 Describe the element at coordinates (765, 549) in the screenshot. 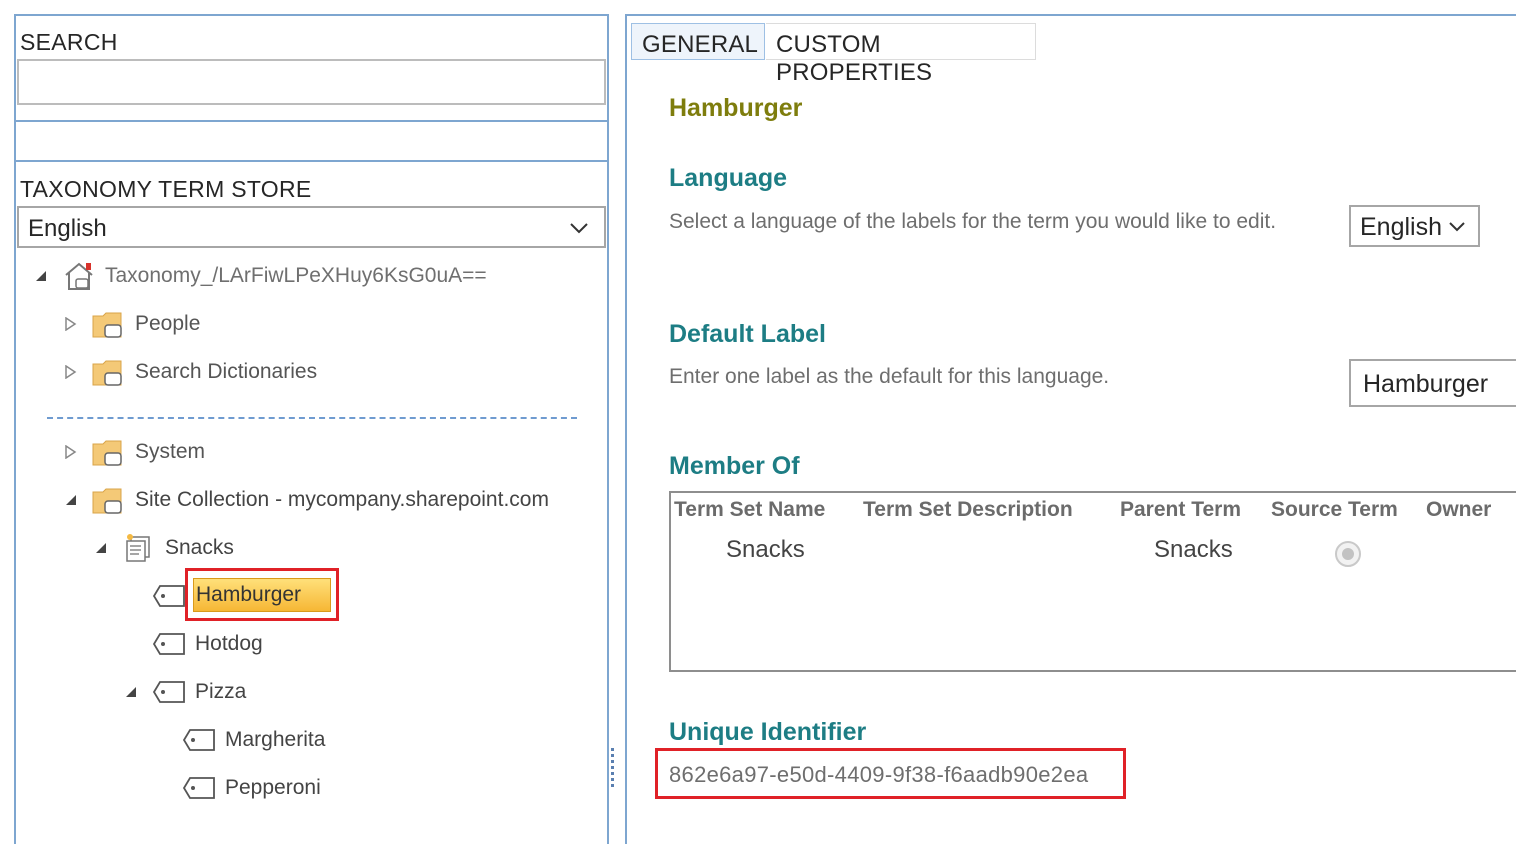

I see `cell-term-set-name: Snacks` at that location.